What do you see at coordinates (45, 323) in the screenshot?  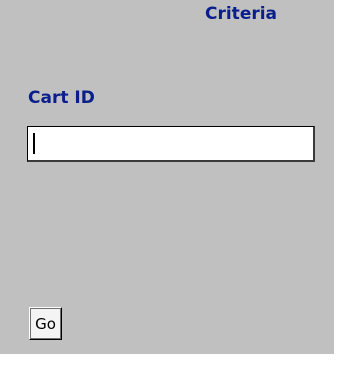 I see `go-button: Go` at bounding box center [45, 323].